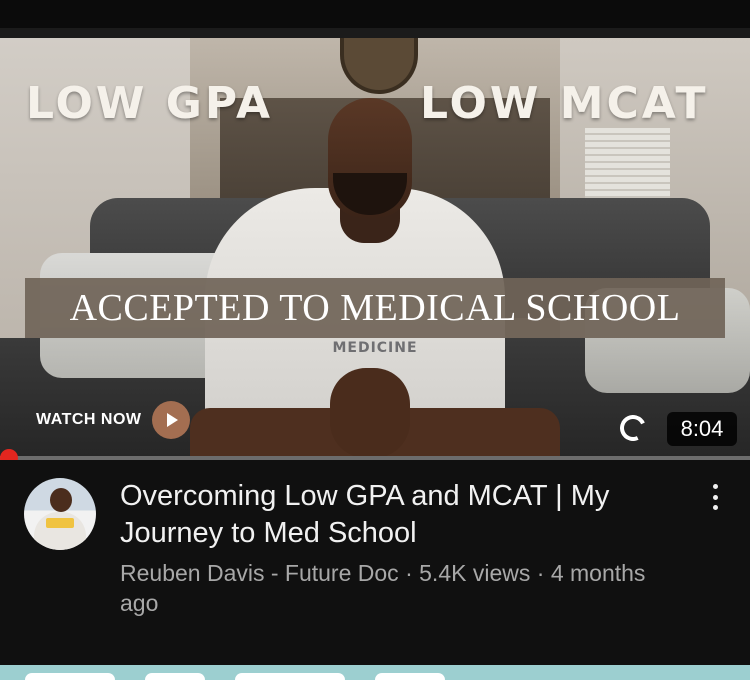  I want to click on view-count: 5.4K views, so click(475, 573).